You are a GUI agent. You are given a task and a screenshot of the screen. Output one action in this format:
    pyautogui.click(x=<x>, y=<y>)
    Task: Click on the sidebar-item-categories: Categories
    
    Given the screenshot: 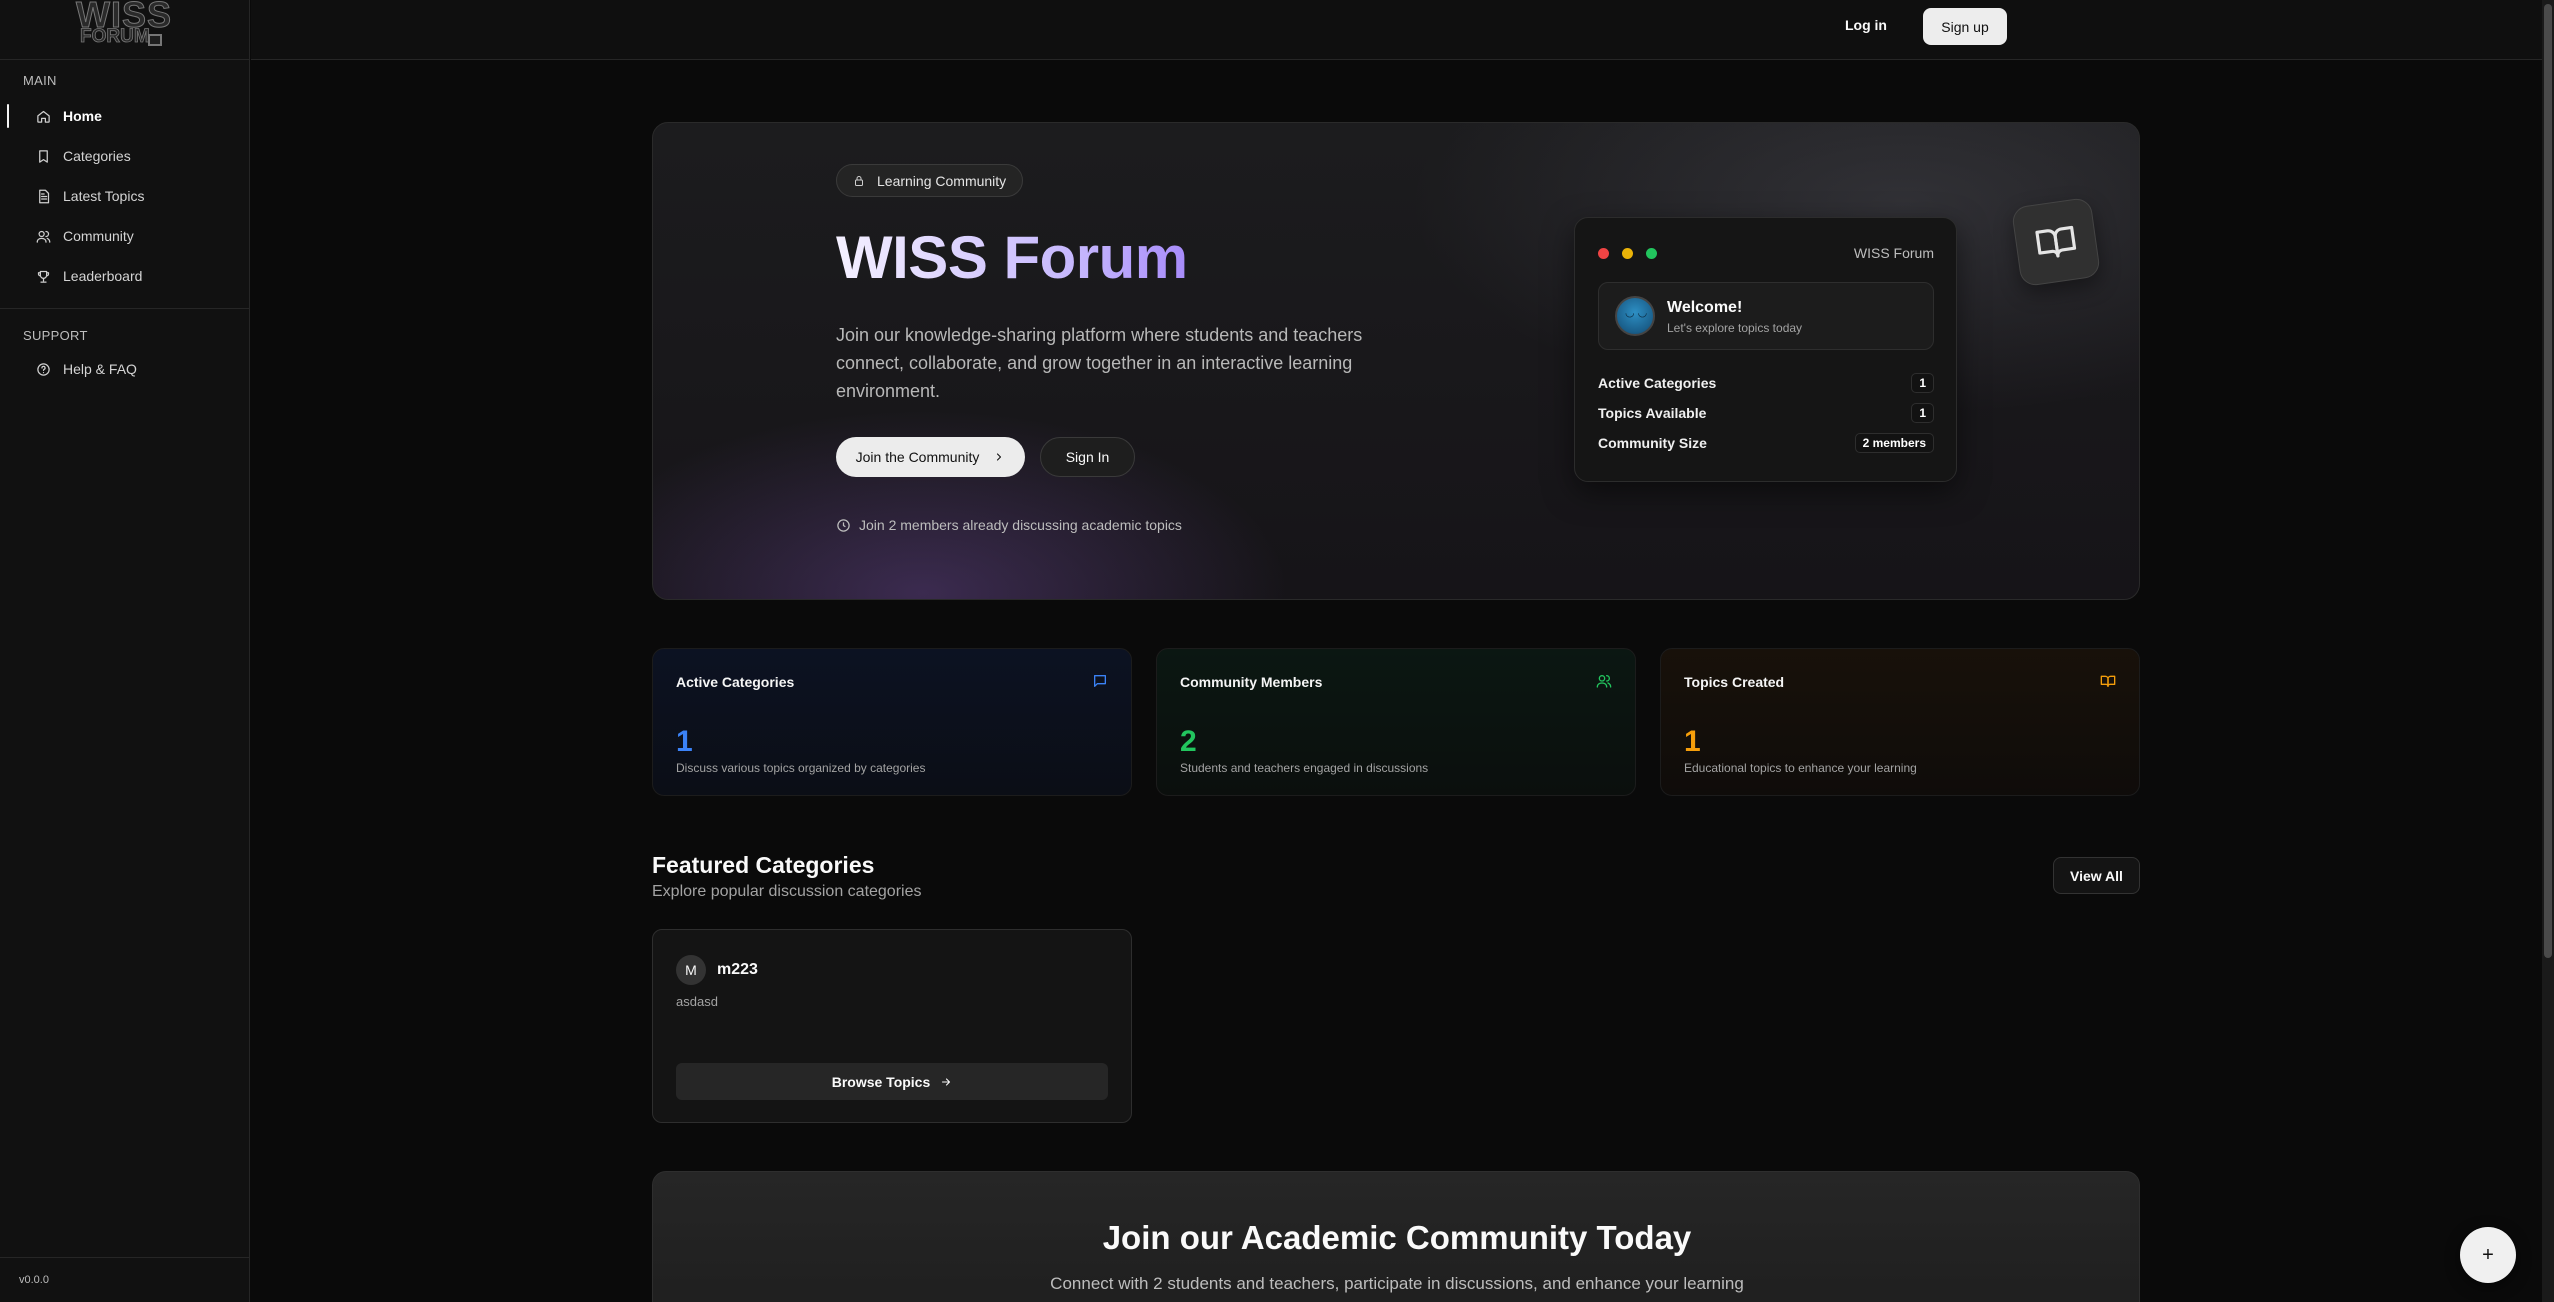 What is the action you would take?
    pyautogui.click(x=125, y=156)
    